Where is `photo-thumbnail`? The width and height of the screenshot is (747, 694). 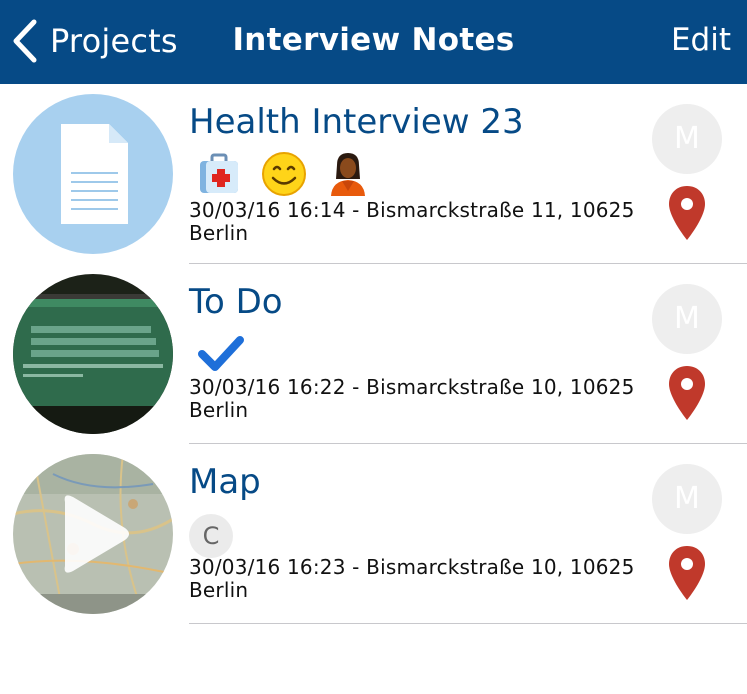
photo-thumbnail is located at coordinates (93, 354).